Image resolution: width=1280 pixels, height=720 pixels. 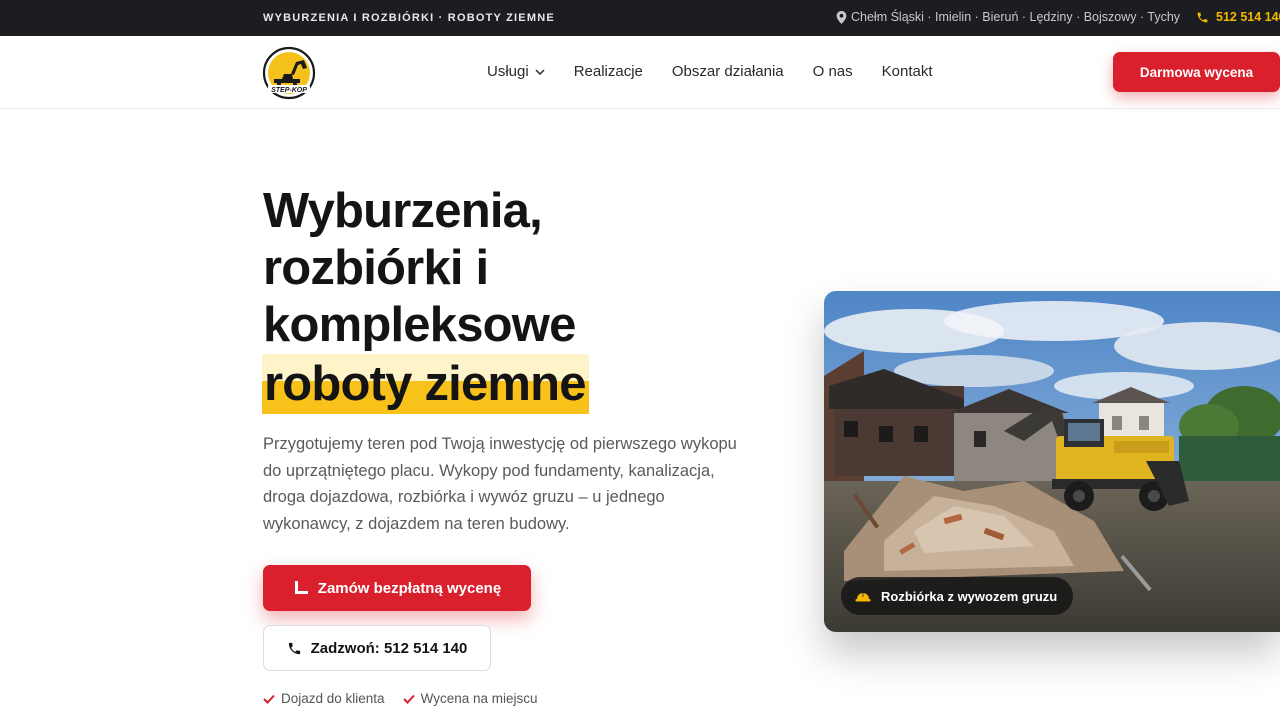 I want to click on benefit-item: Dojazd do klienta, so click(x=324, y=698).